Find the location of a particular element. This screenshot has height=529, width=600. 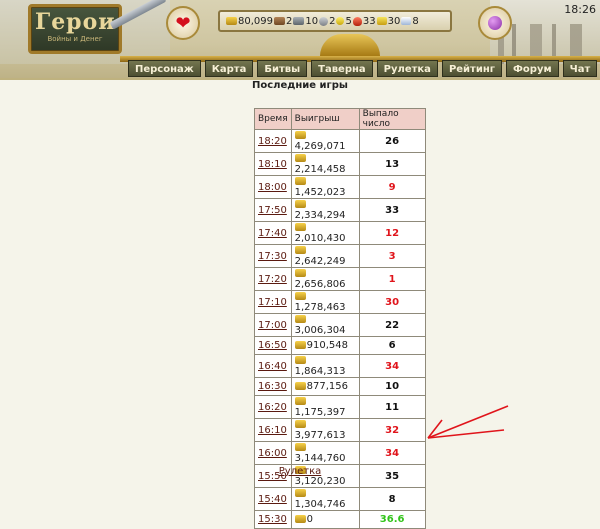

table-header-row: Время Выигрыш Выпало число is located at coordinates (340, 119).